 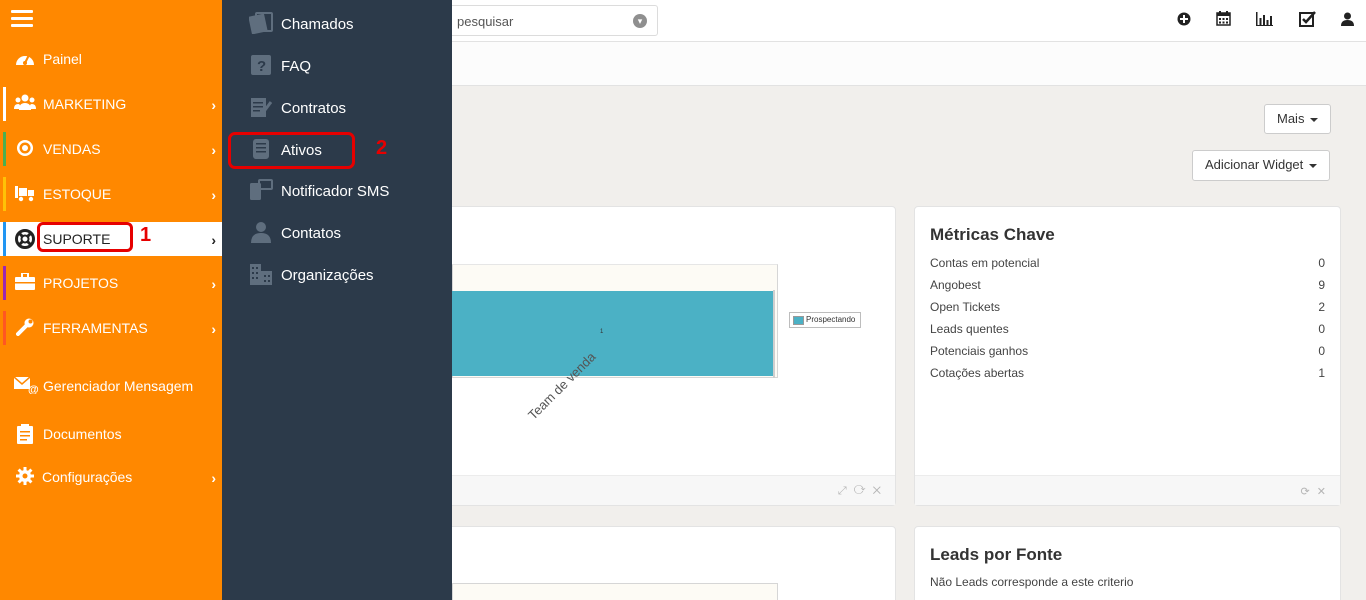 I want to click on submenu-item-label: Notificador SMS, so click(x=335, y=191).